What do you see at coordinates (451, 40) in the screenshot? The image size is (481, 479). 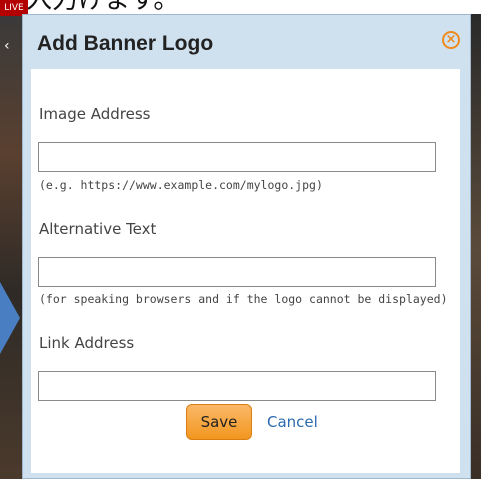 I see `close-icon: ×` at bounding box center [451, 40].